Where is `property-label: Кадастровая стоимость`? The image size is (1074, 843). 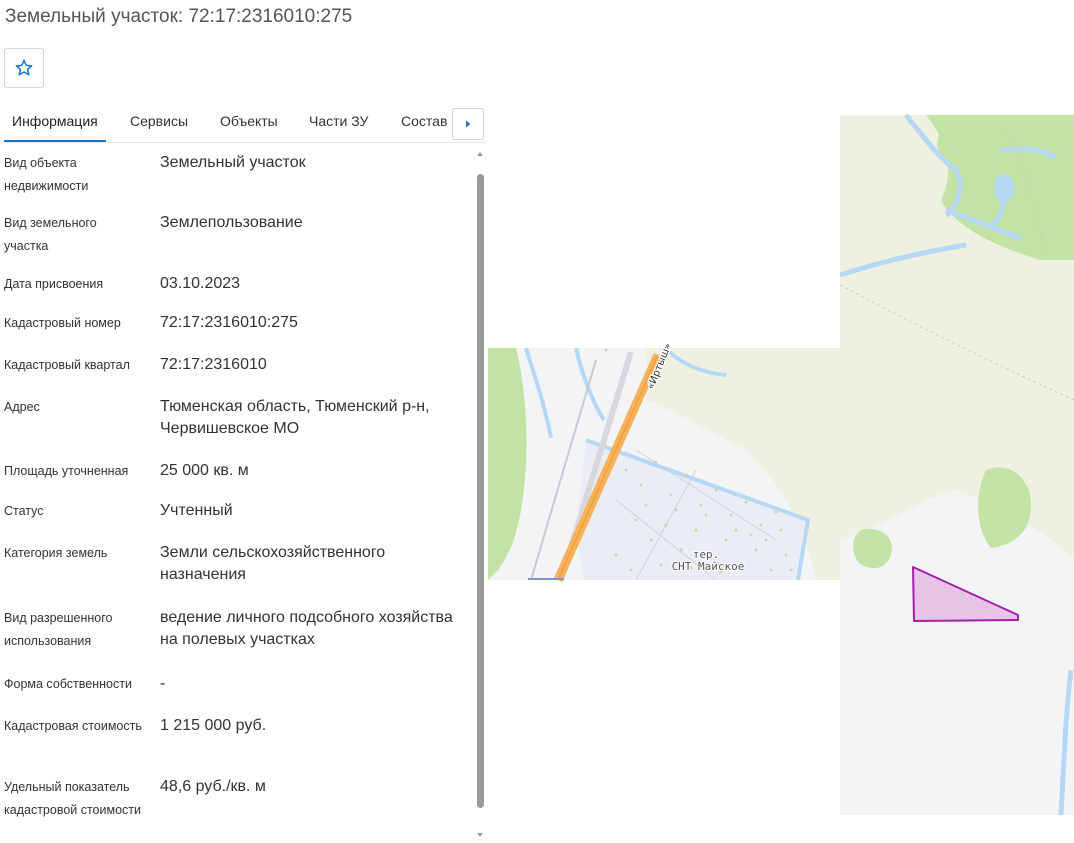 property-label: Кадастровая стоимость is located at coordinates (73, 726).